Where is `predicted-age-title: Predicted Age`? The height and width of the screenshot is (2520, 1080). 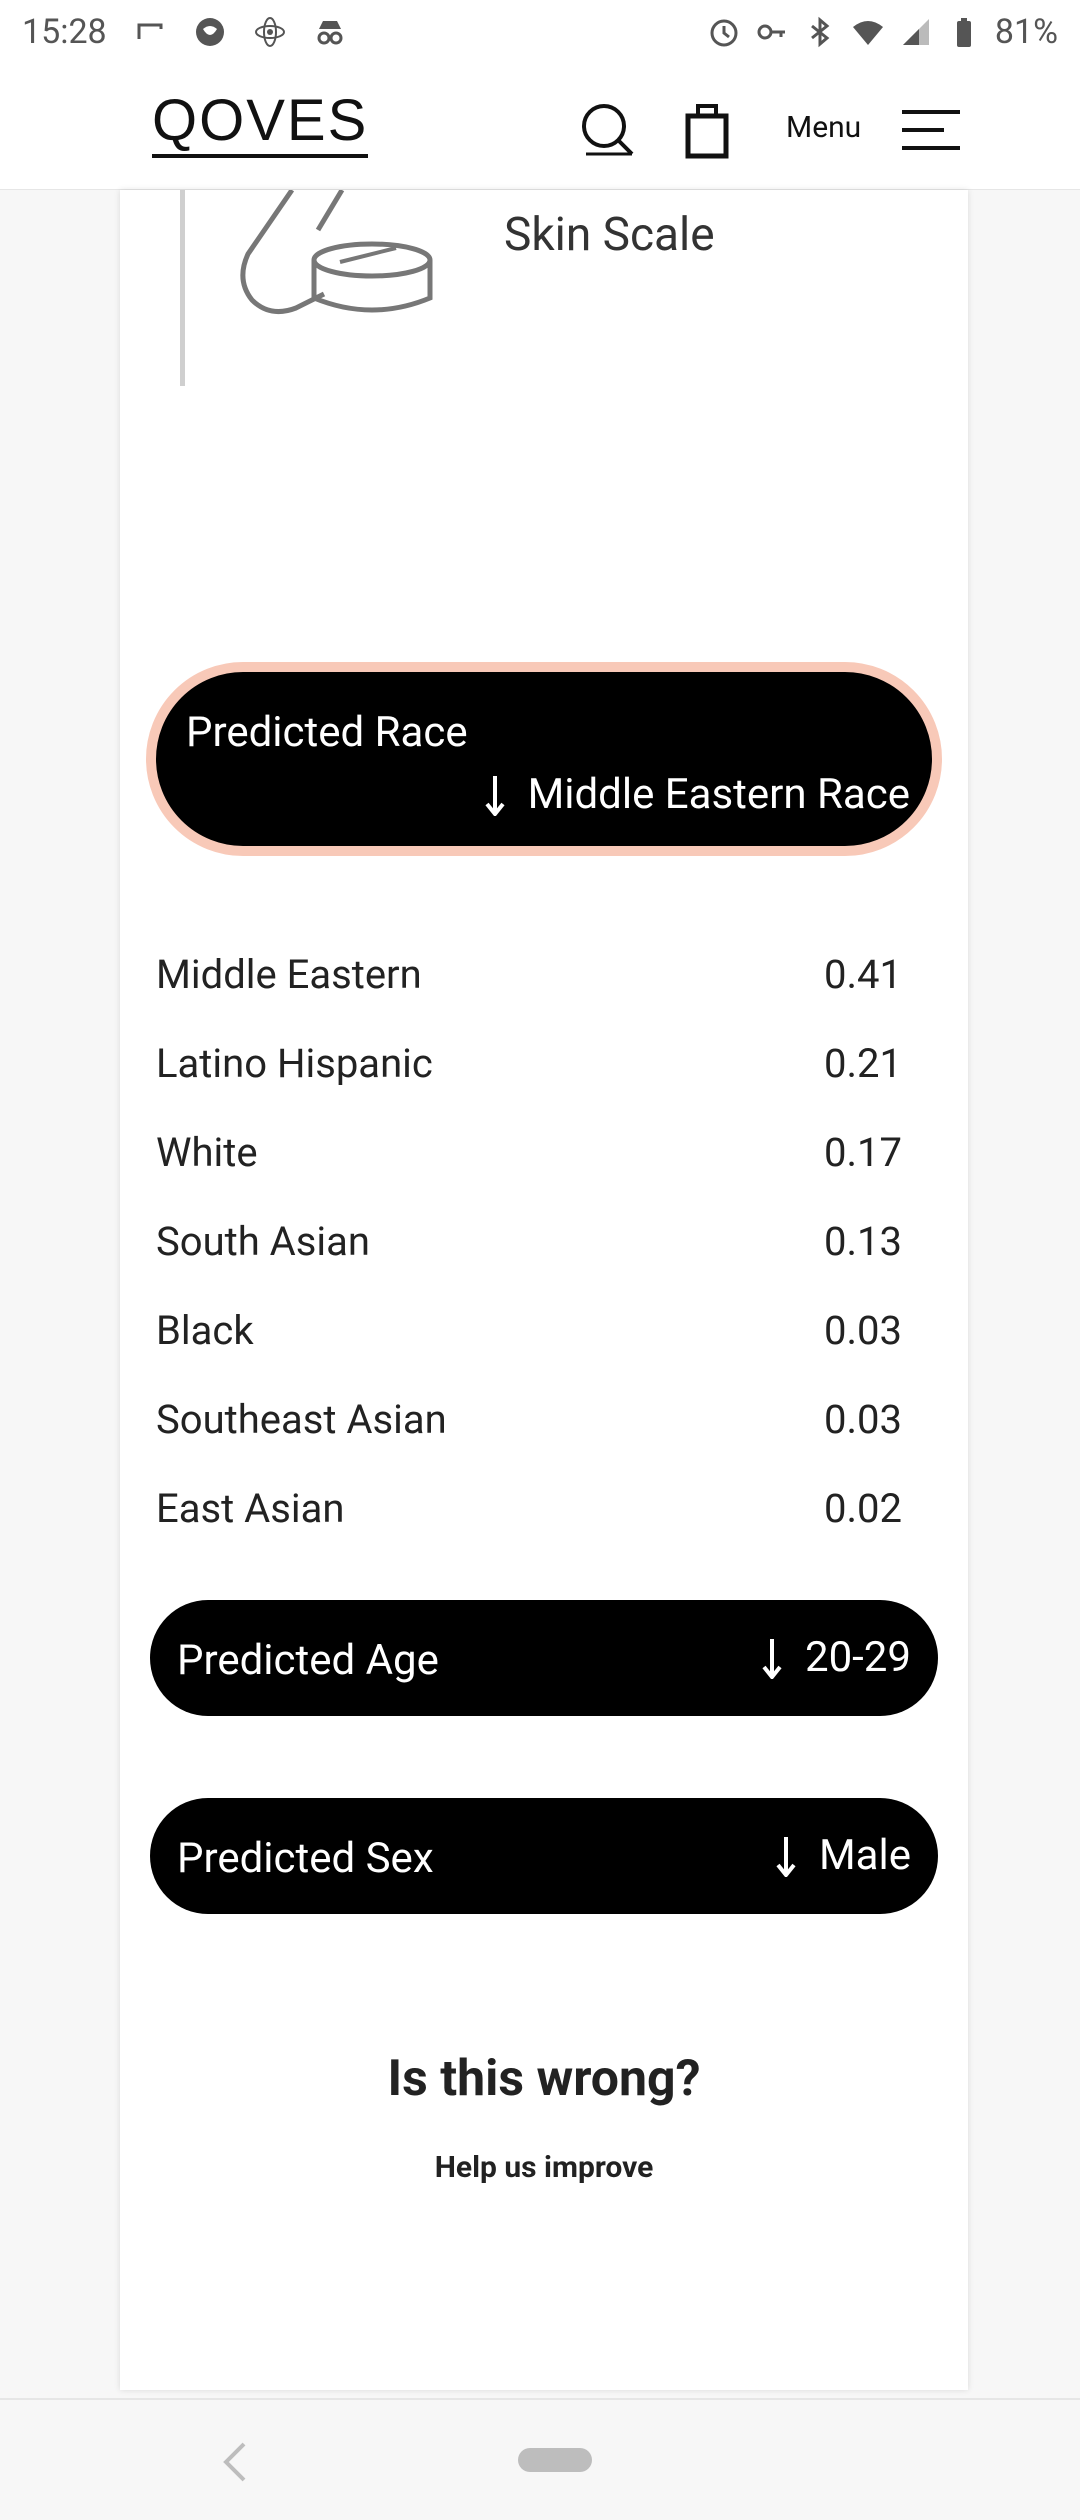
predicted-age-title: Predicted Age is located at coordinates (308, 1660).